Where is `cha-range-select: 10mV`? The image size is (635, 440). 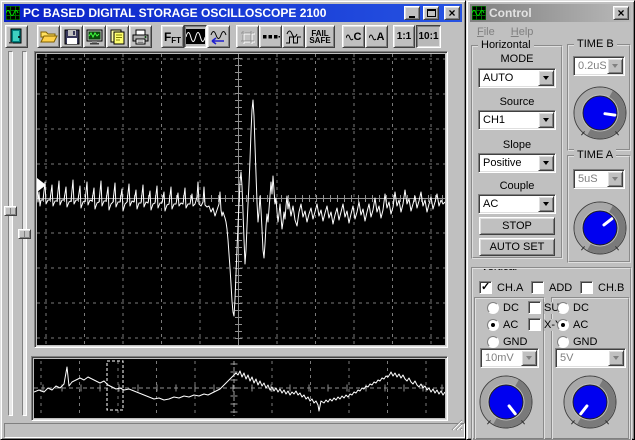 cha-range-select: 10mV is located at coordinates (509, 358).